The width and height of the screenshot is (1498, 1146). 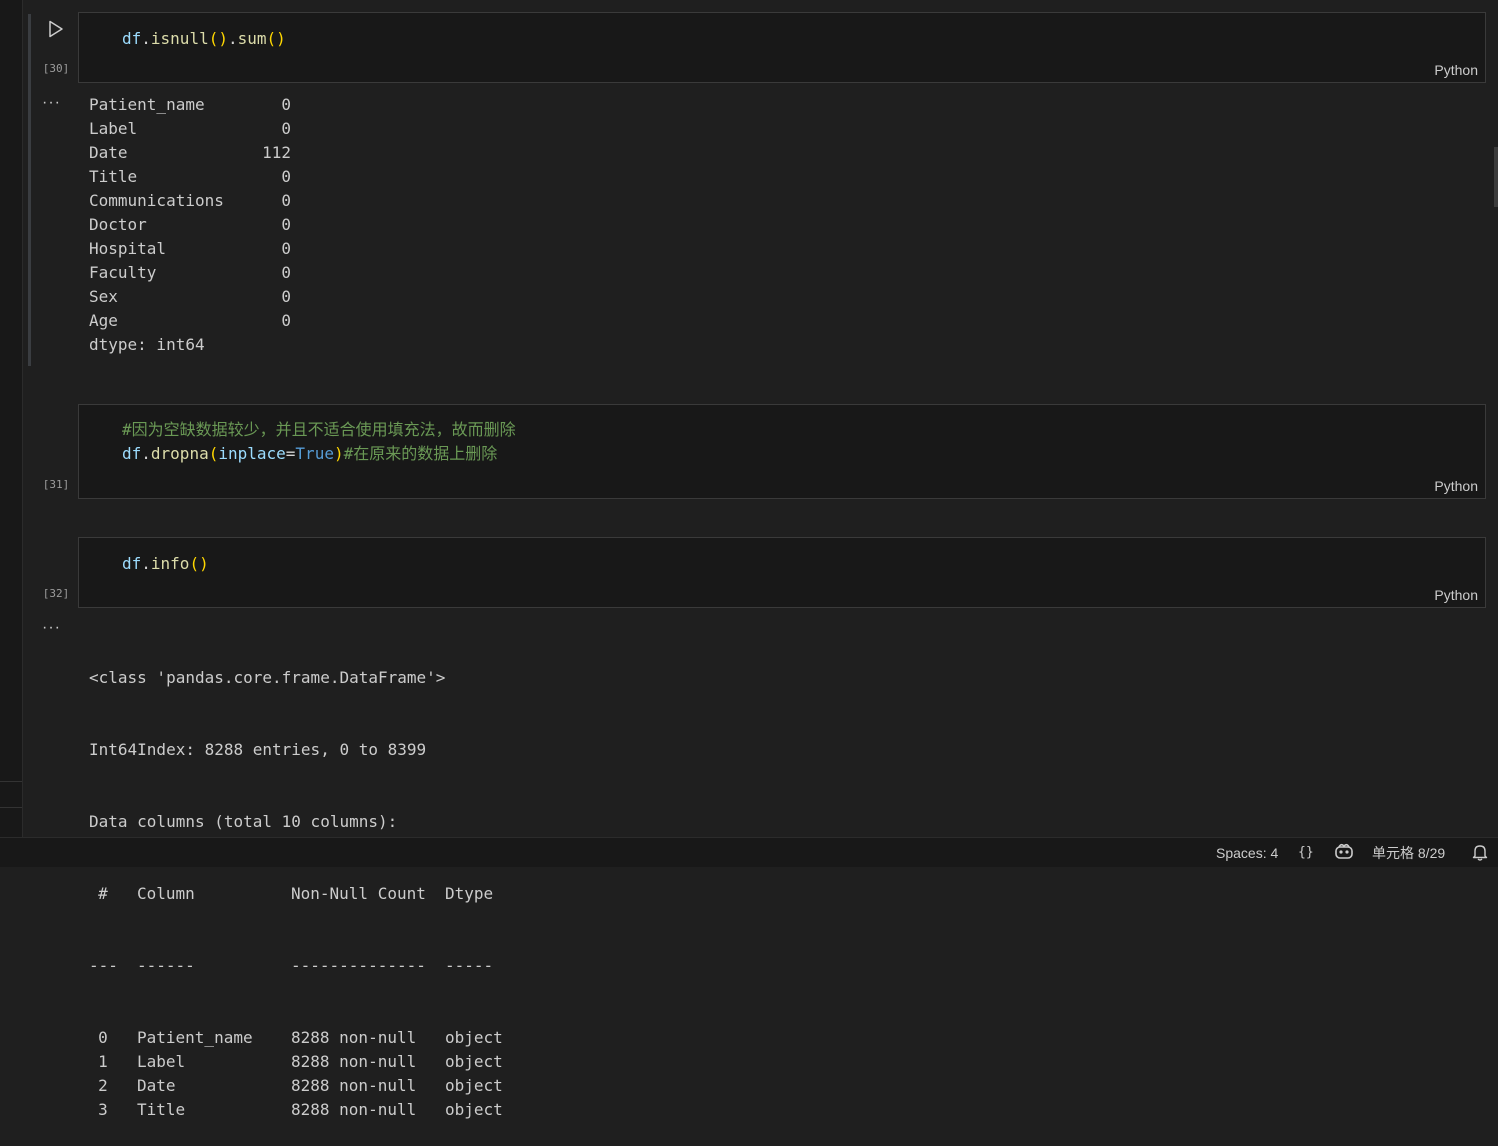 I want to click on info-row-num: 3, so click(x=103, y=1109).